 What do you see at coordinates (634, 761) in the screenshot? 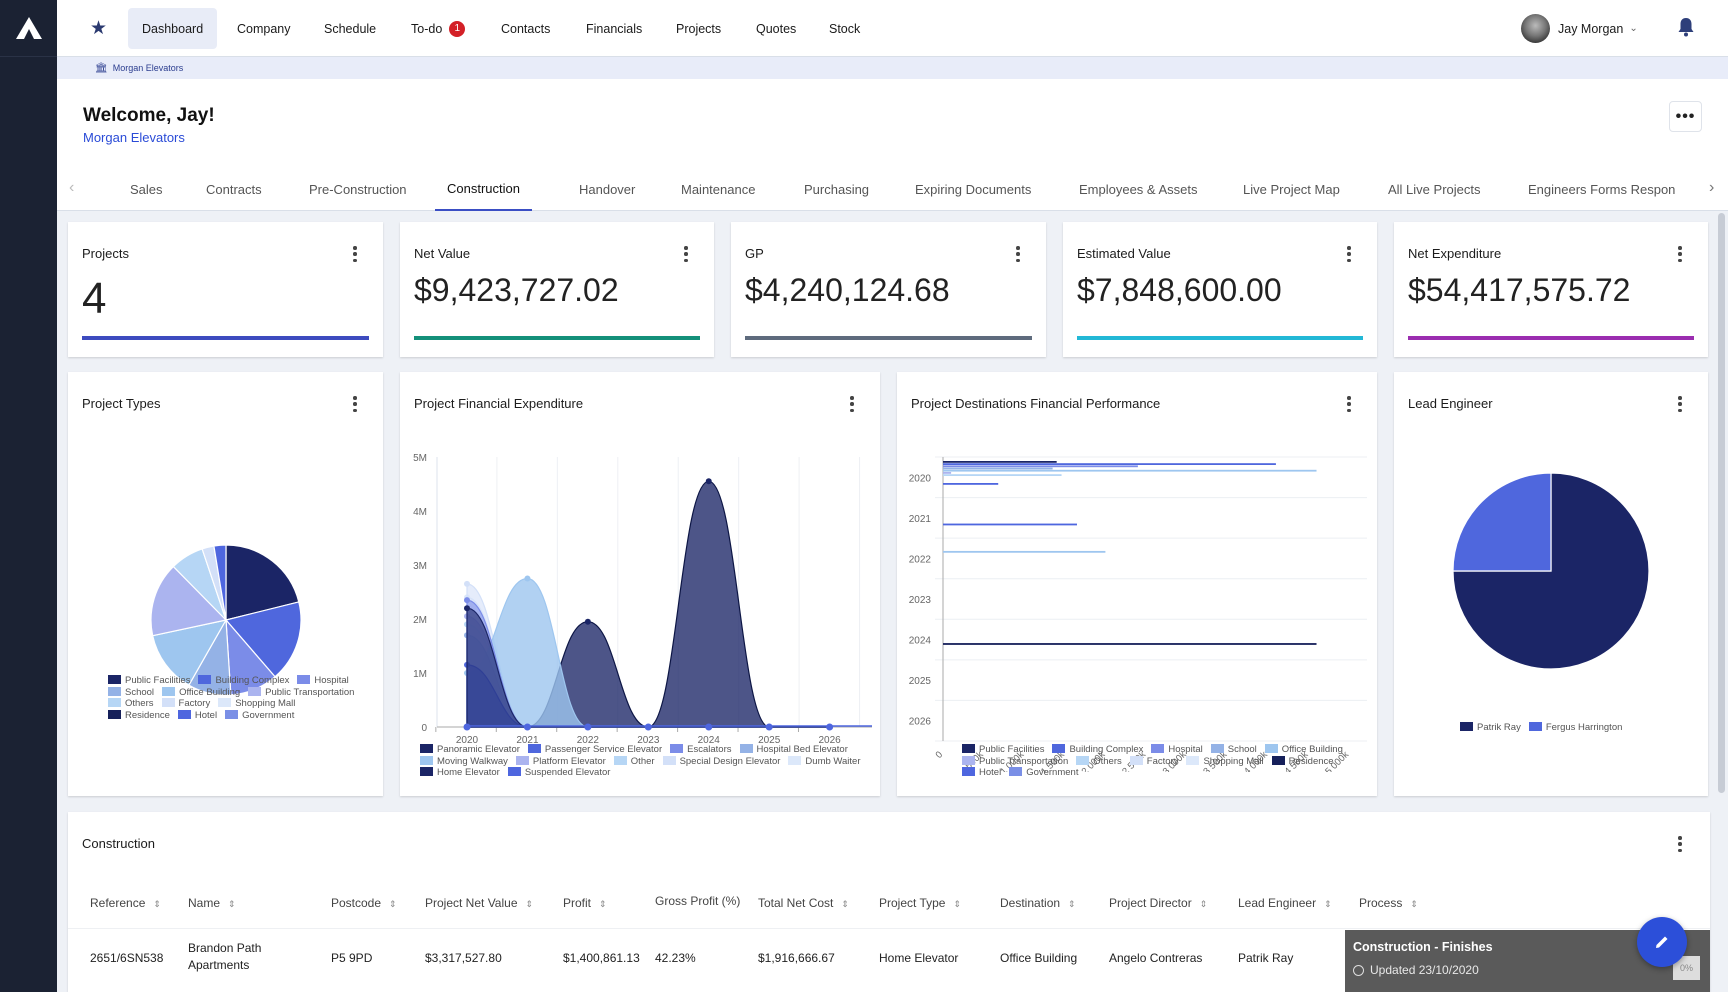
I see `legend-item: Other` at bounding box center [634, 761].